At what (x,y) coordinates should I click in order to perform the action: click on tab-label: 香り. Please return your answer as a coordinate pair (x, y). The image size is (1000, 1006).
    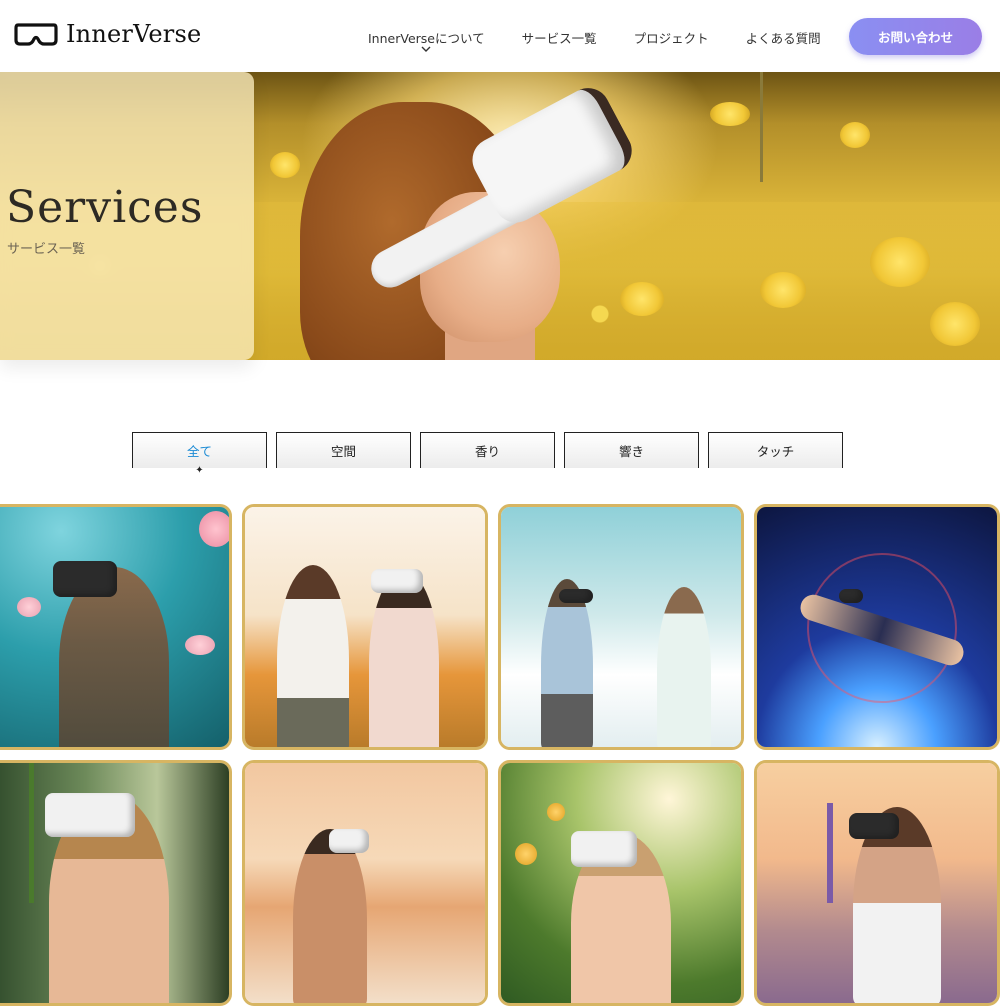
    Looking at the image, I should click on (487, 451).